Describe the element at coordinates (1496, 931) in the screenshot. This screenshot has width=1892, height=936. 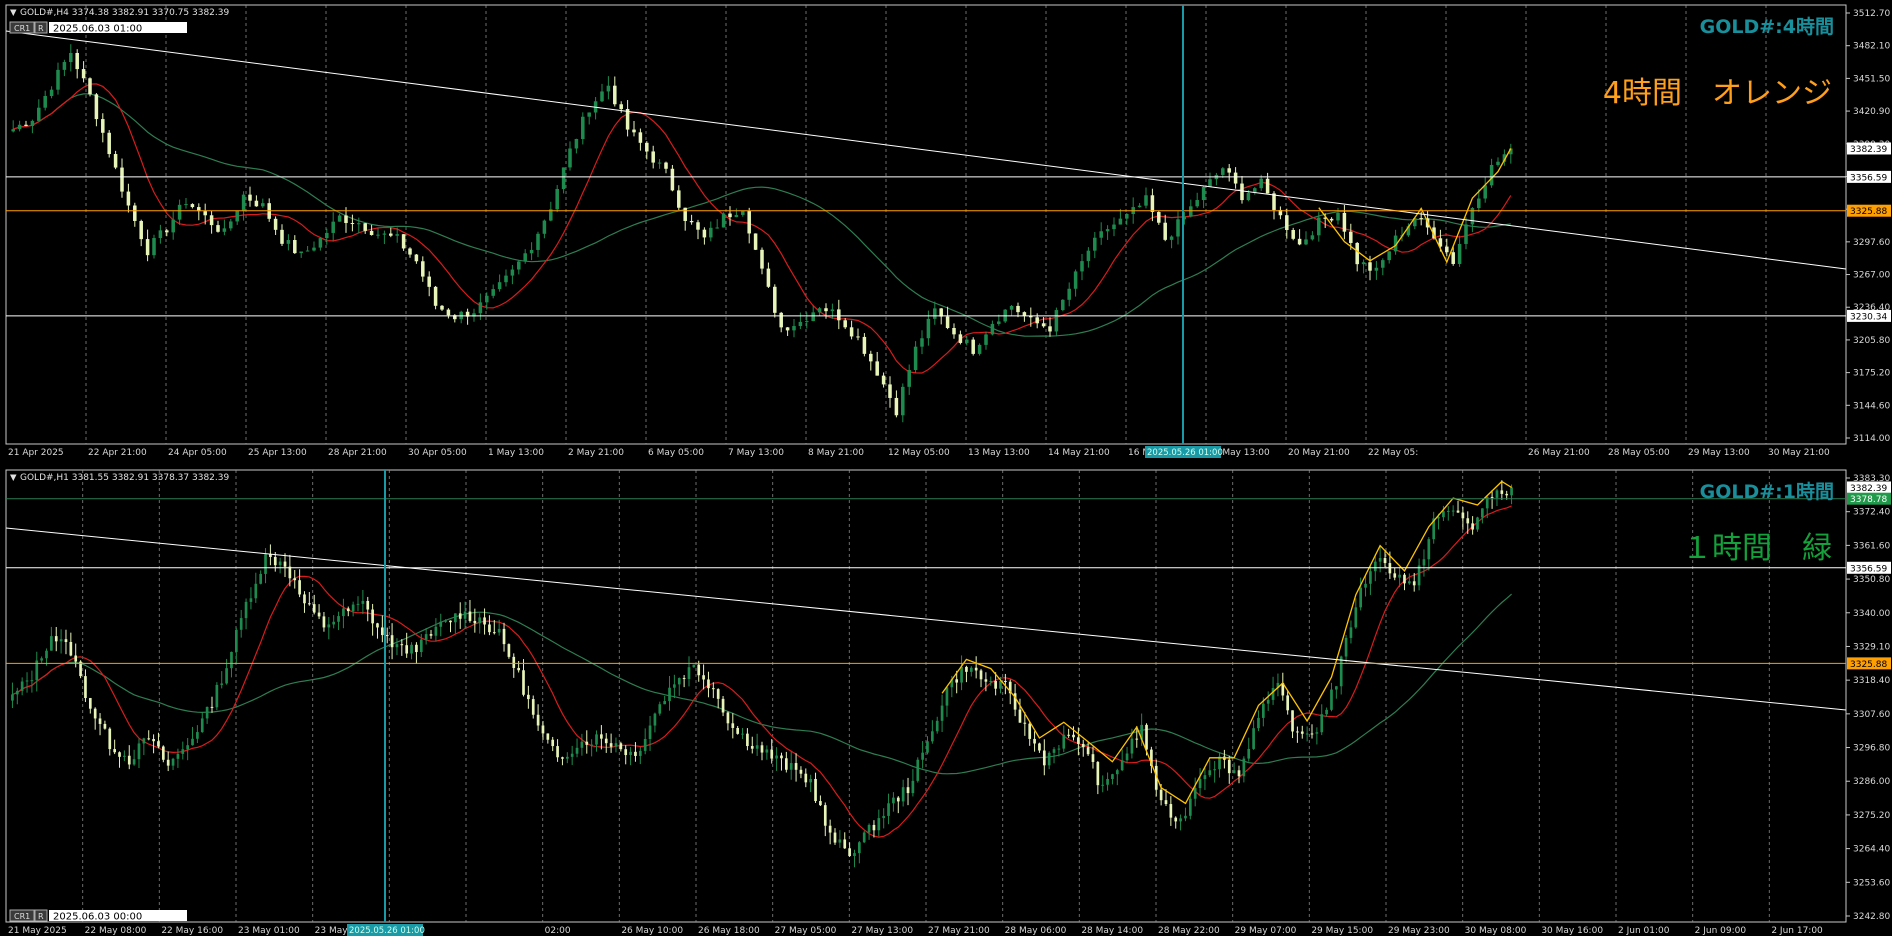
I see `x-tick-label: 30 May 08:00` at that location.